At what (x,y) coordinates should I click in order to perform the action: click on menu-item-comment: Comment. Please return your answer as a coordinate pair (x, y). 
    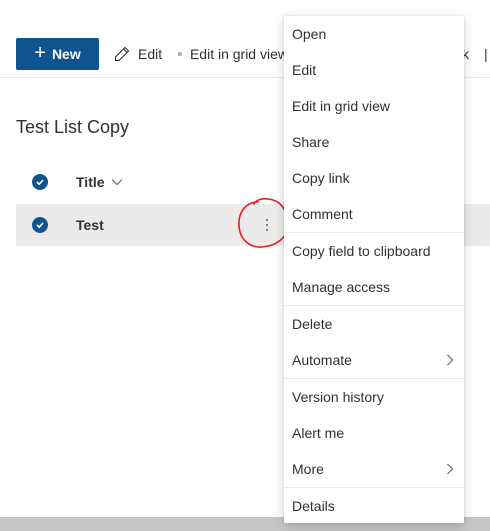
    Looking at the image, I should click on (374, 214).